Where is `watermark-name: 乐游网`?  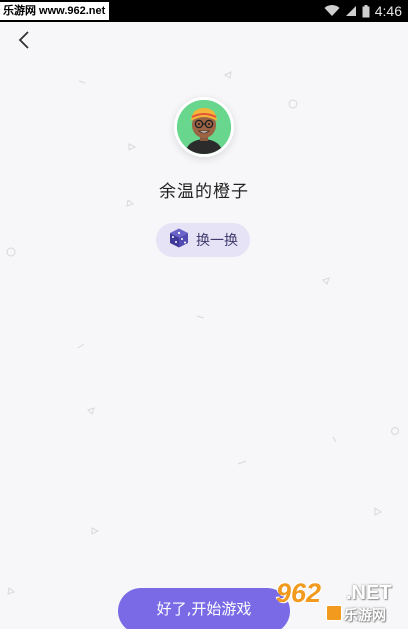
watermark-name: 乐游网 is located at coordinates (365, 616).